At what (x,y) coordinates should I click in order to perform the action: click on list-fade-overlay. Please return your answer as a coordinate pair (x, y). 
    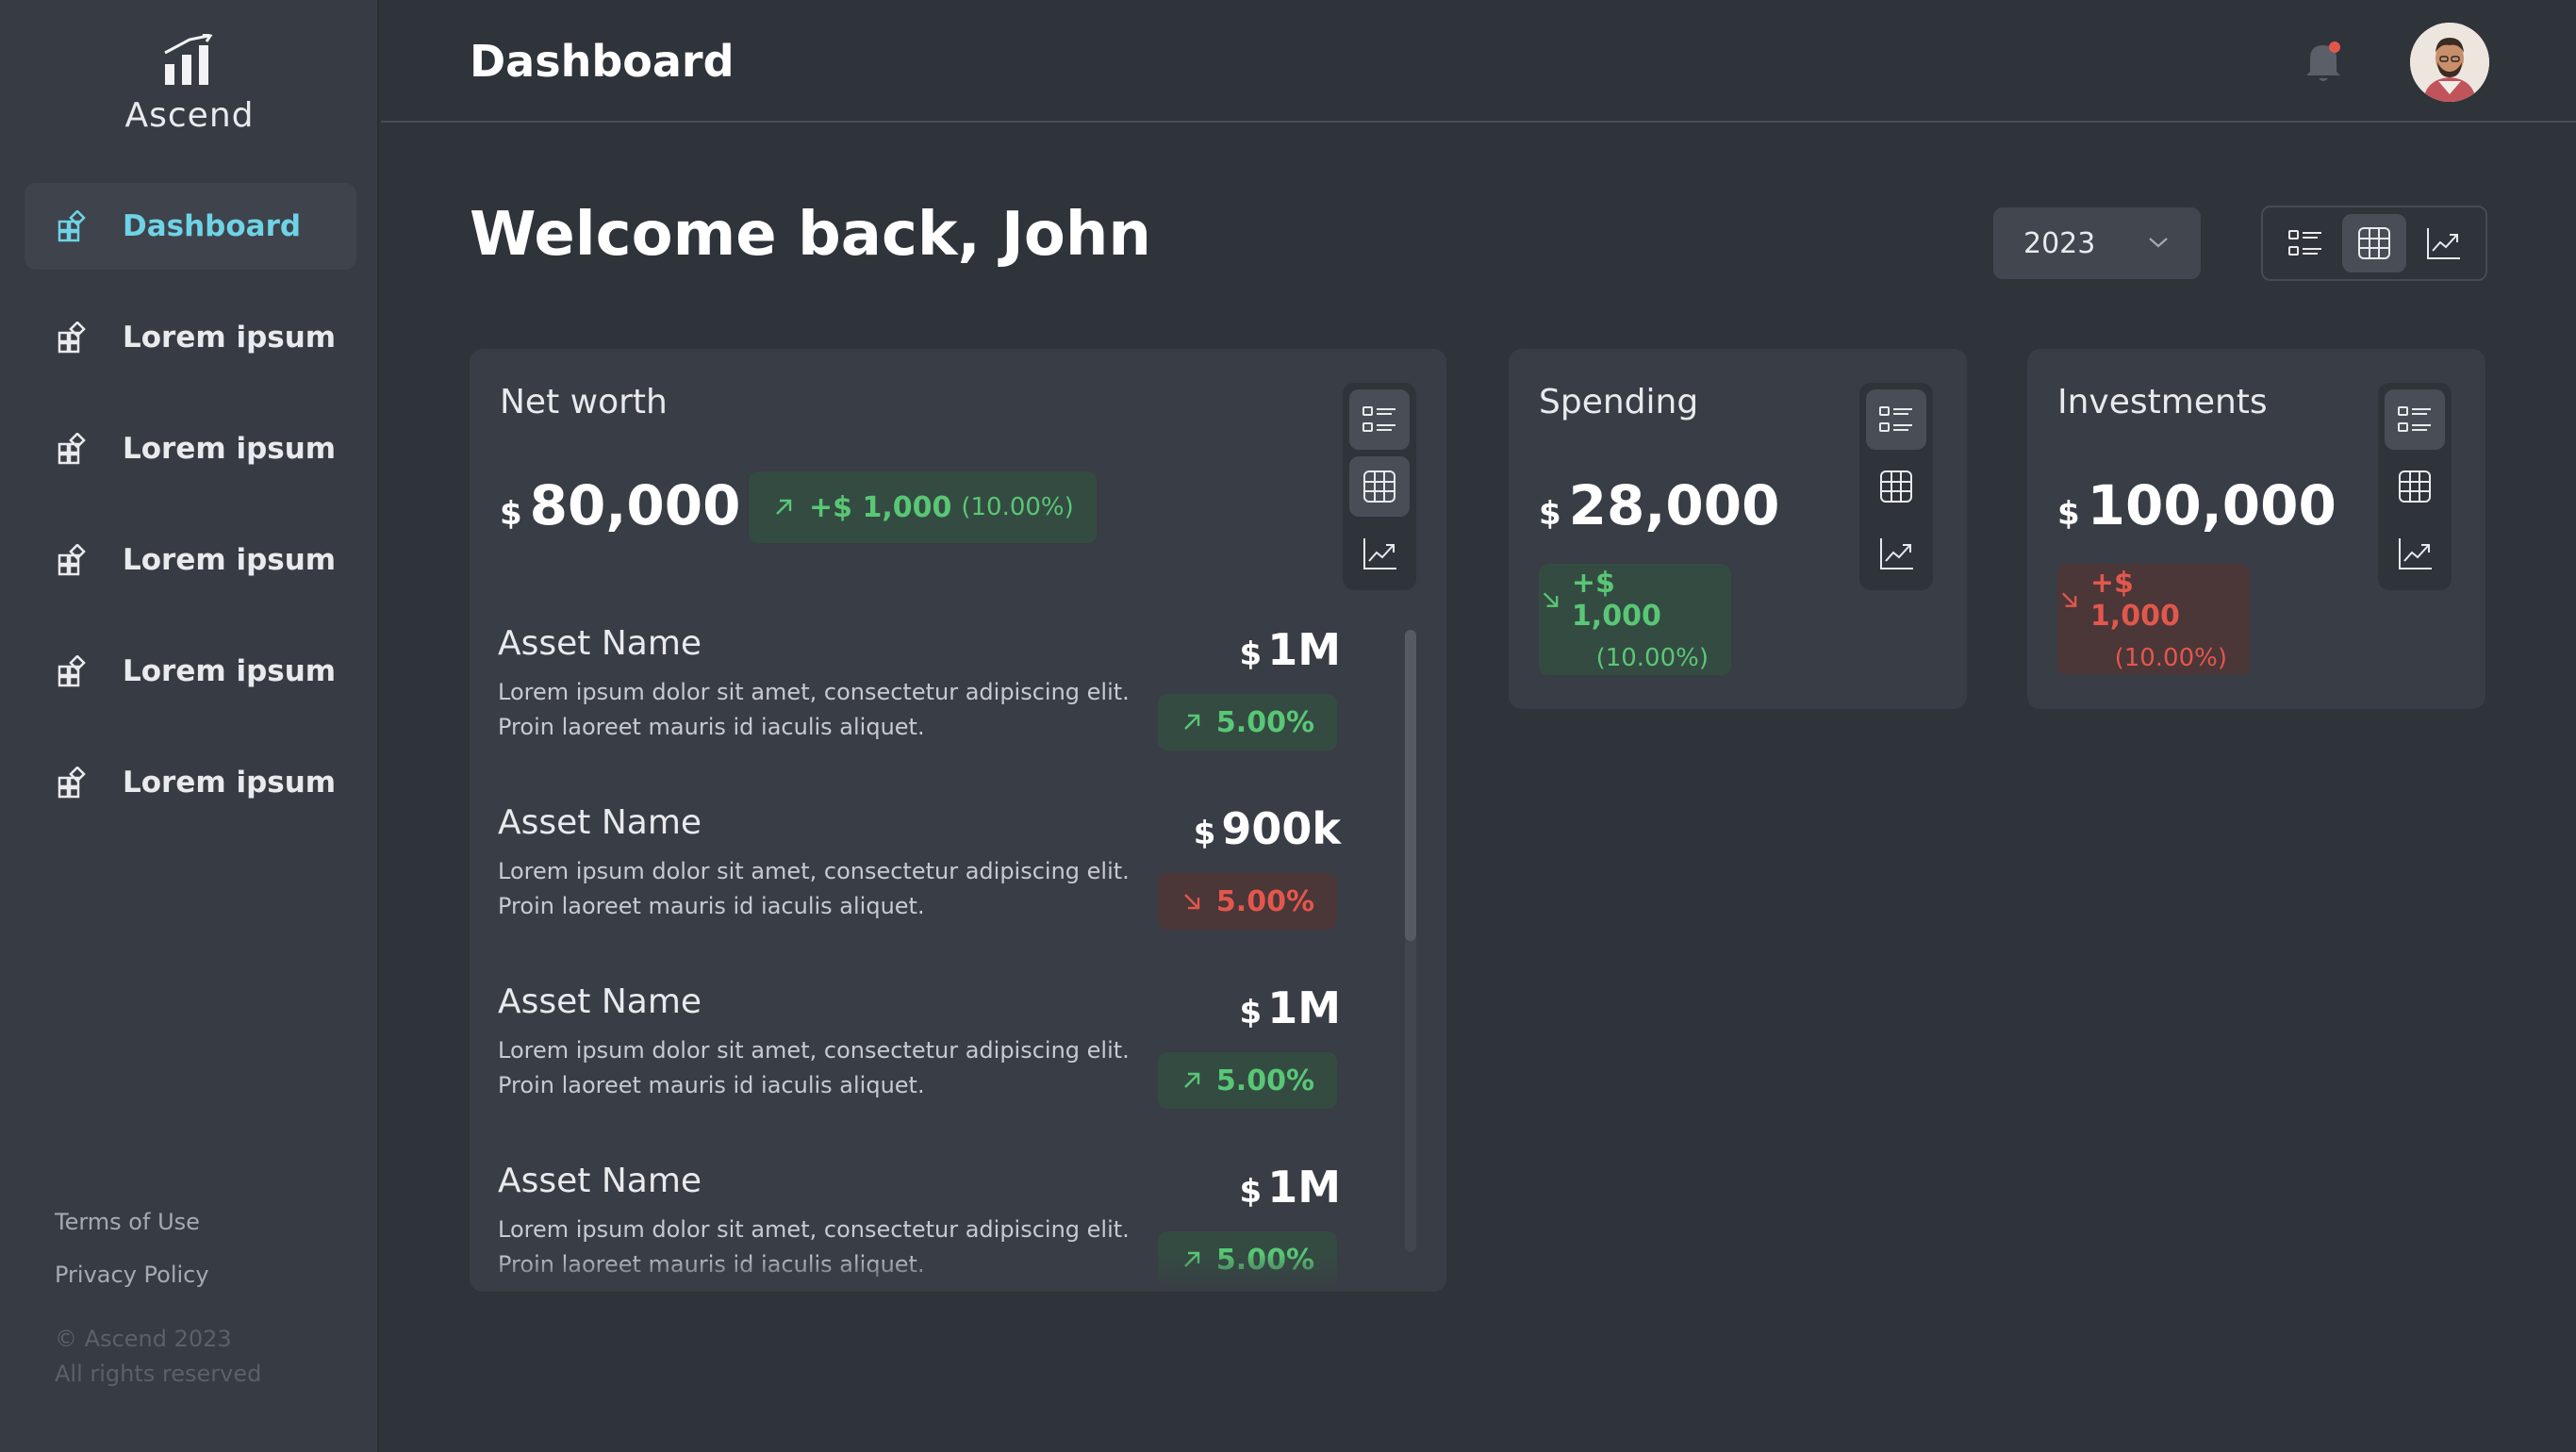
    Looking at the image, I should click on (958, 1273).